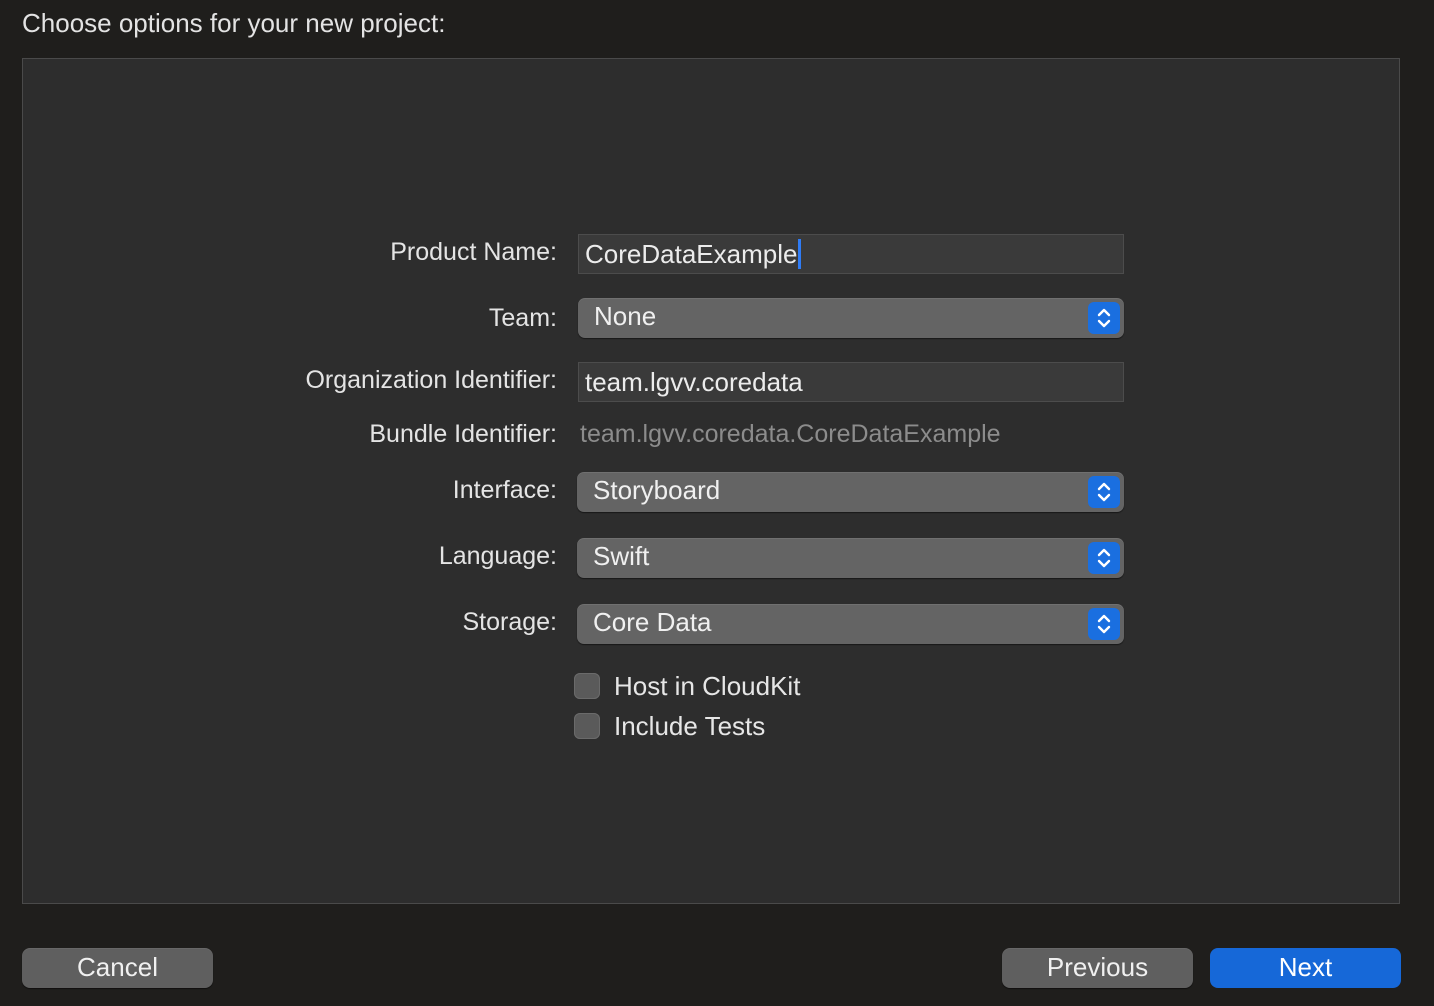 Image resolution: width=1434 pixels, height=1006 pixels. What do you see at coordinates (587, 726) in the screenshot?
I see `include-tests-checkbox` at bounding box center [587, 726].